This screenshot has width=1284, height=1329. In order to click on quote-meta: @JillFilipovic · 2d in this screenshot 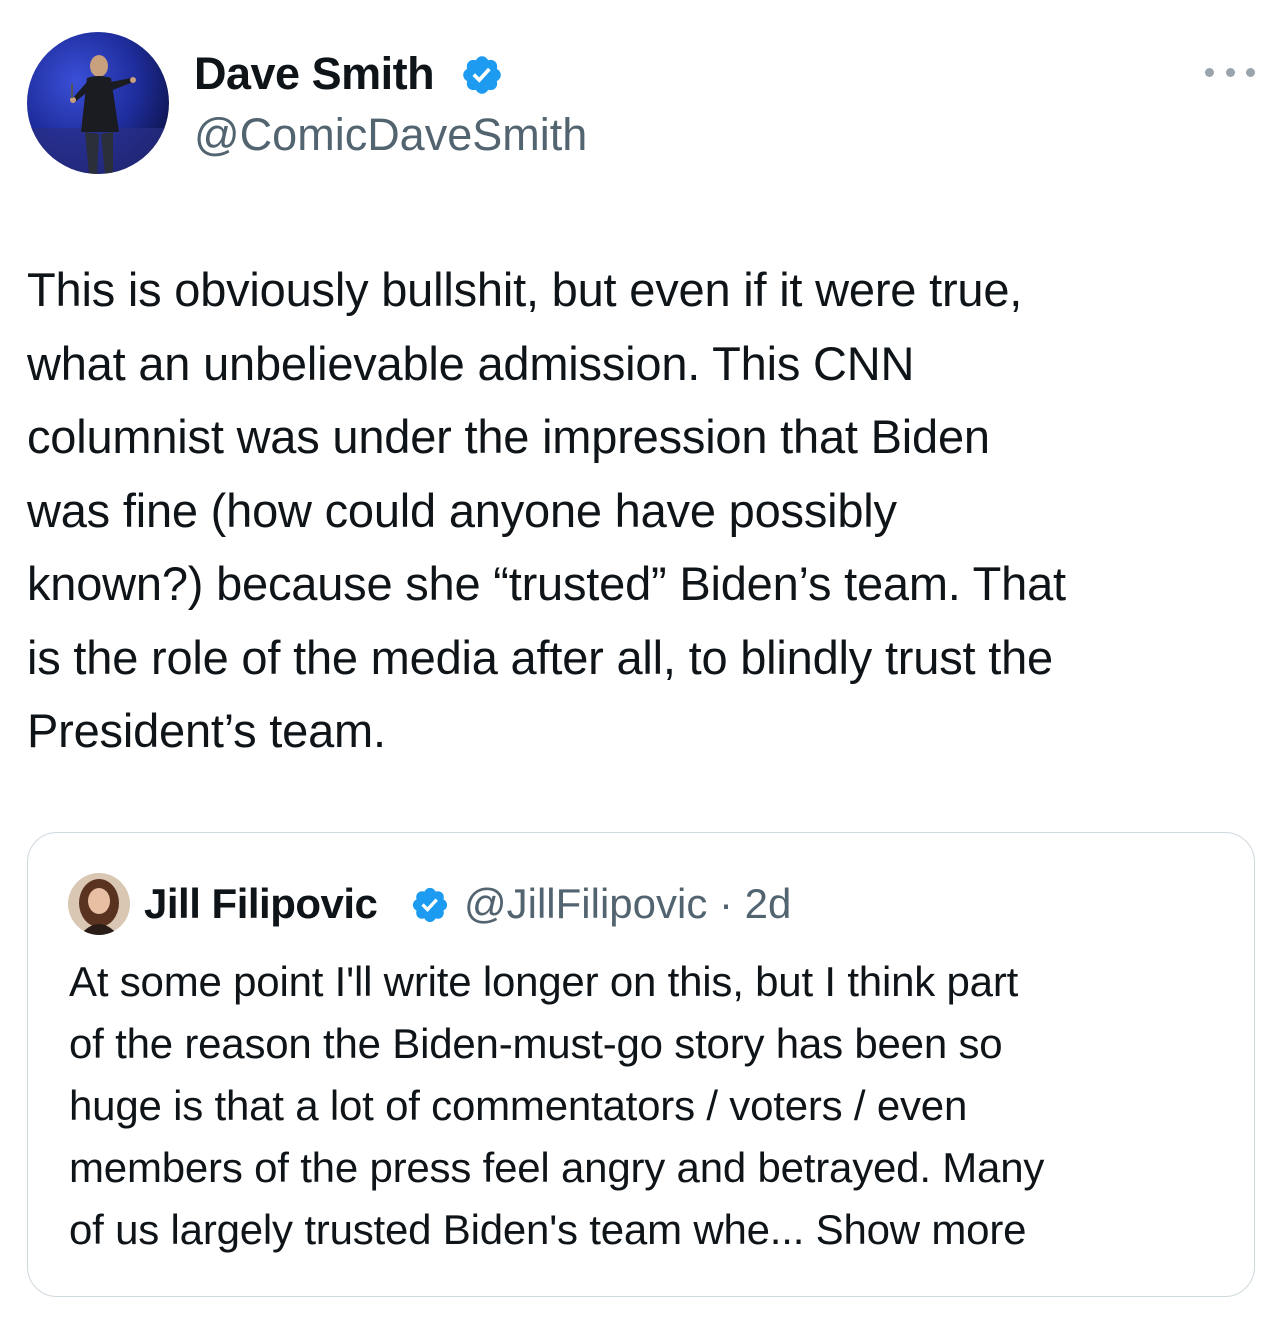, I will do `click(627, 904)`.